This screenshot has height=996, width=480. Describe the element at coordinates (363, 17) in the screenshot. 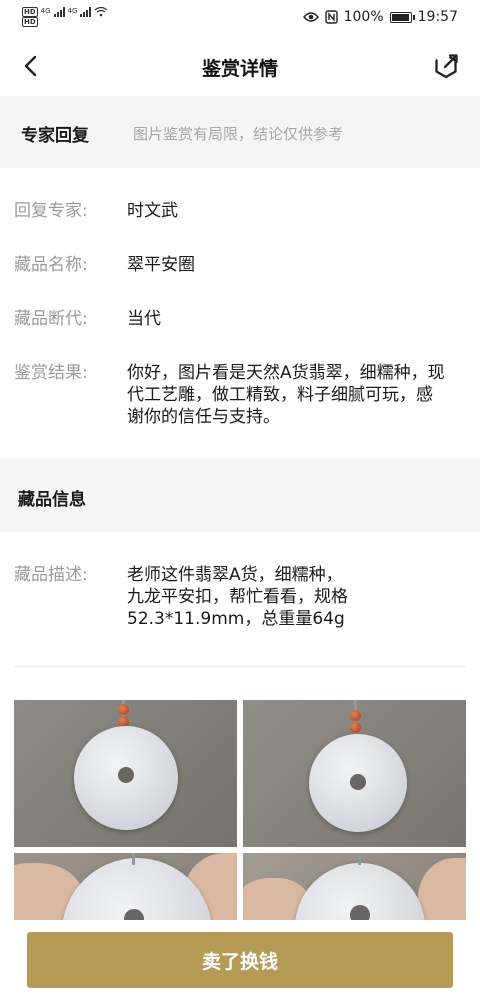

I see `battery-percent: 100%` at that location.